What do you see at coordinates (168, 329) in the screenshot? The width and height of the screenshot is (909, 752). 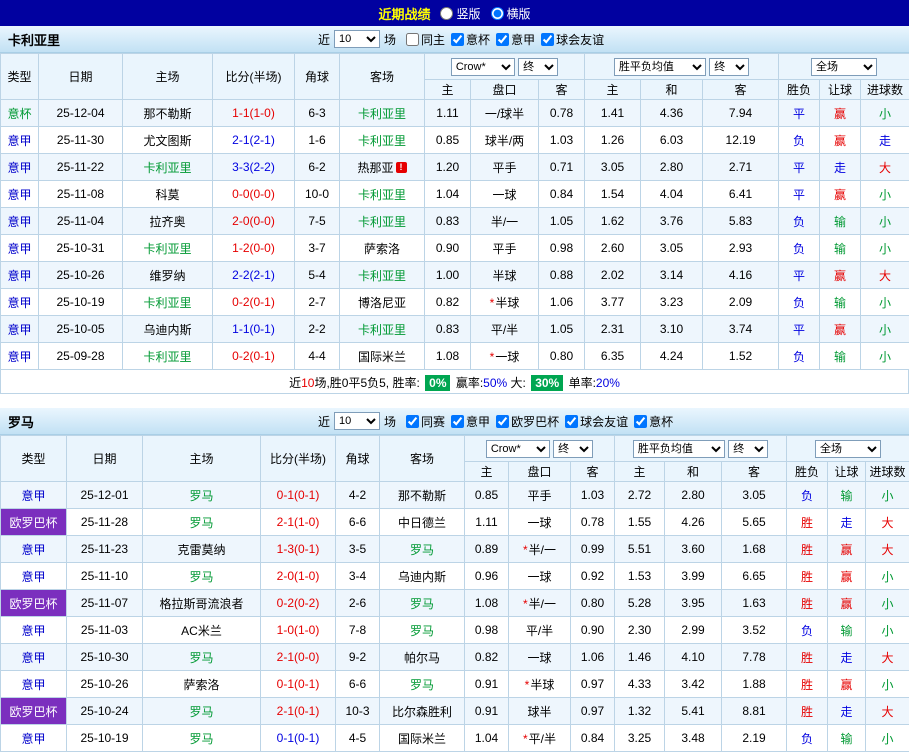 I see `home-team-cell: 乌迪内斯` at bounding box center [168, 329].